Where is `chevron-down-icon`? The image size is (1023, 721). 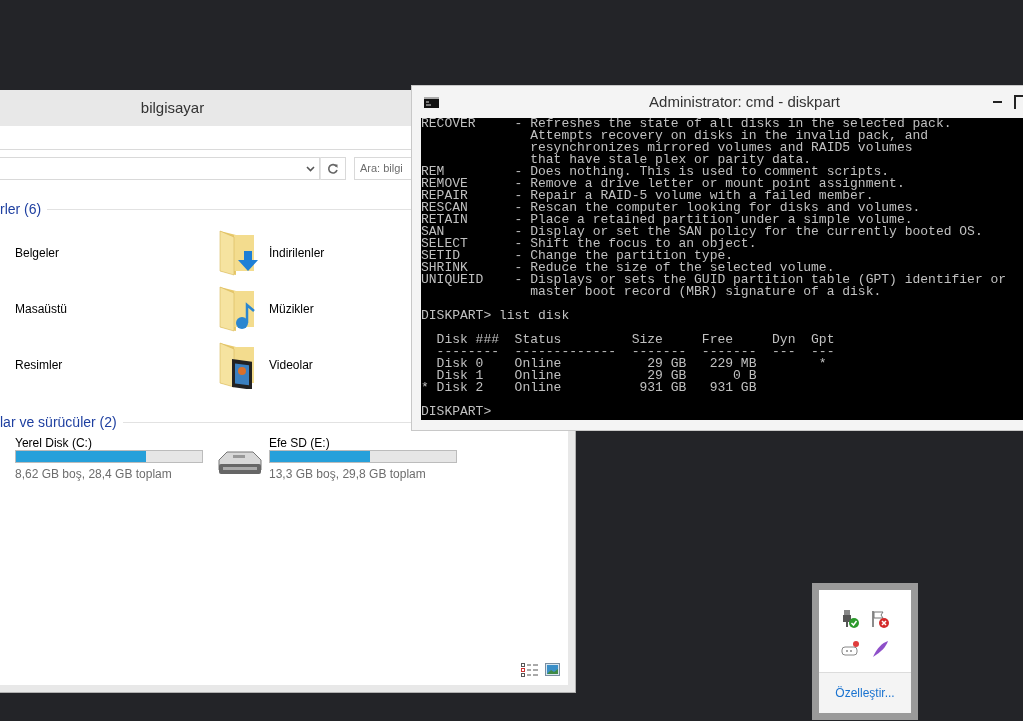
chevron-down-icon is located at coordinates (310, 168).